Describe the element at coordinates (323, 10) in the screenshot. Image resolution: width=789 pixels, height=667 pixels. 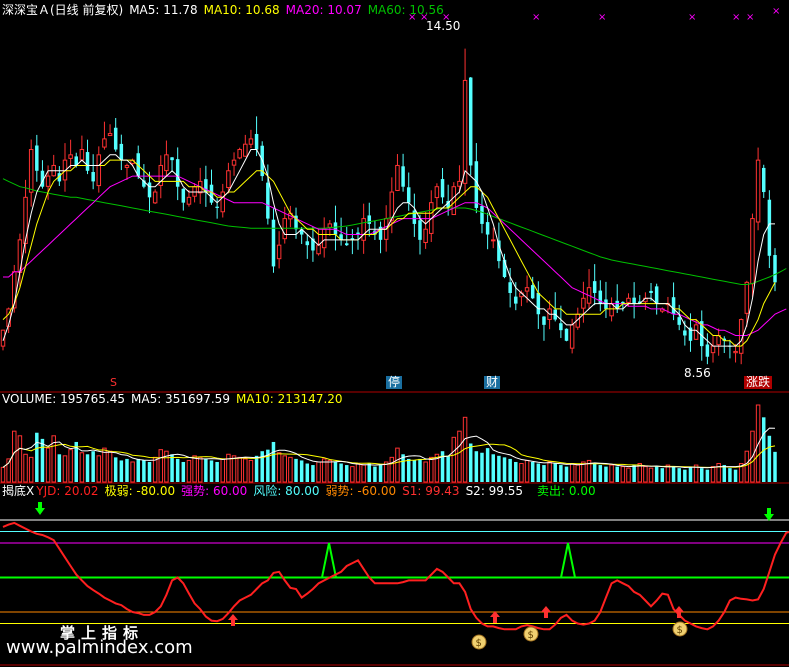
I see `ma20-label: MA20: 10.07` at that location.